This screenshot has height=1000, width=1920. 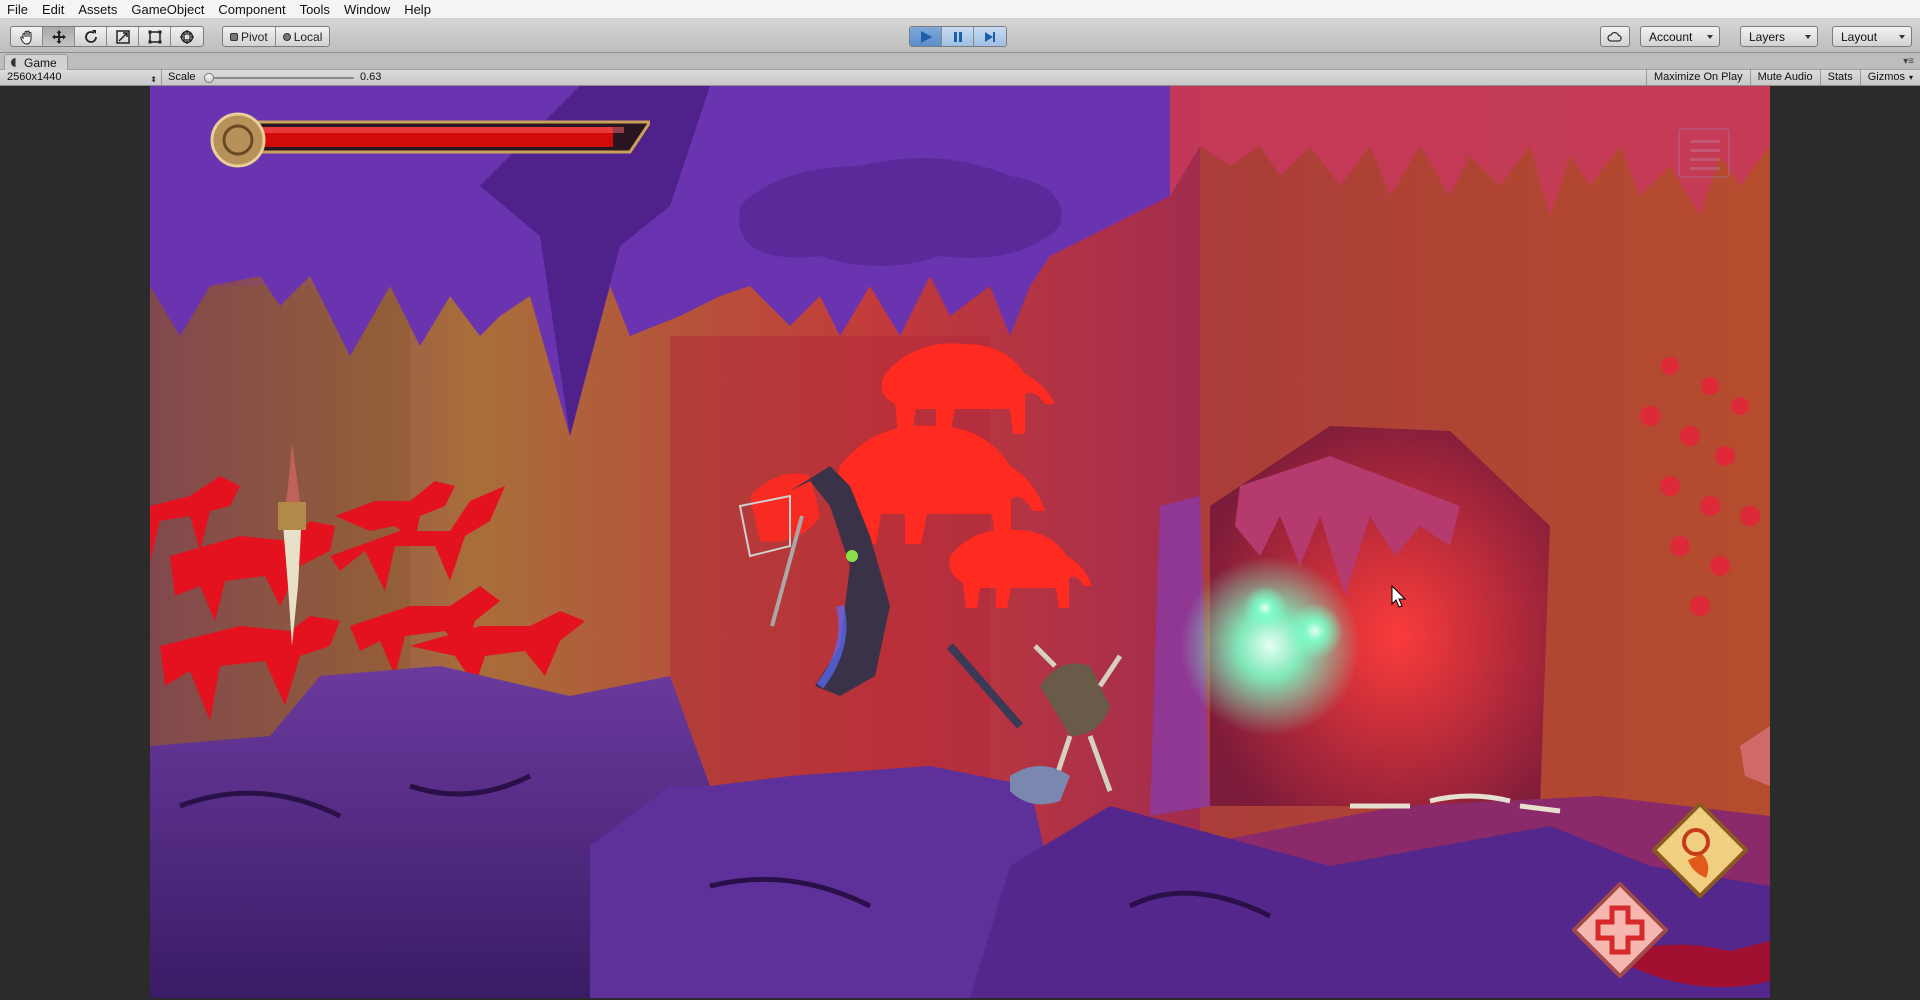 What do you see at coordinates (238, 140) in the screenshot?
I see `health-emblem` at bounding box center [238, 140].